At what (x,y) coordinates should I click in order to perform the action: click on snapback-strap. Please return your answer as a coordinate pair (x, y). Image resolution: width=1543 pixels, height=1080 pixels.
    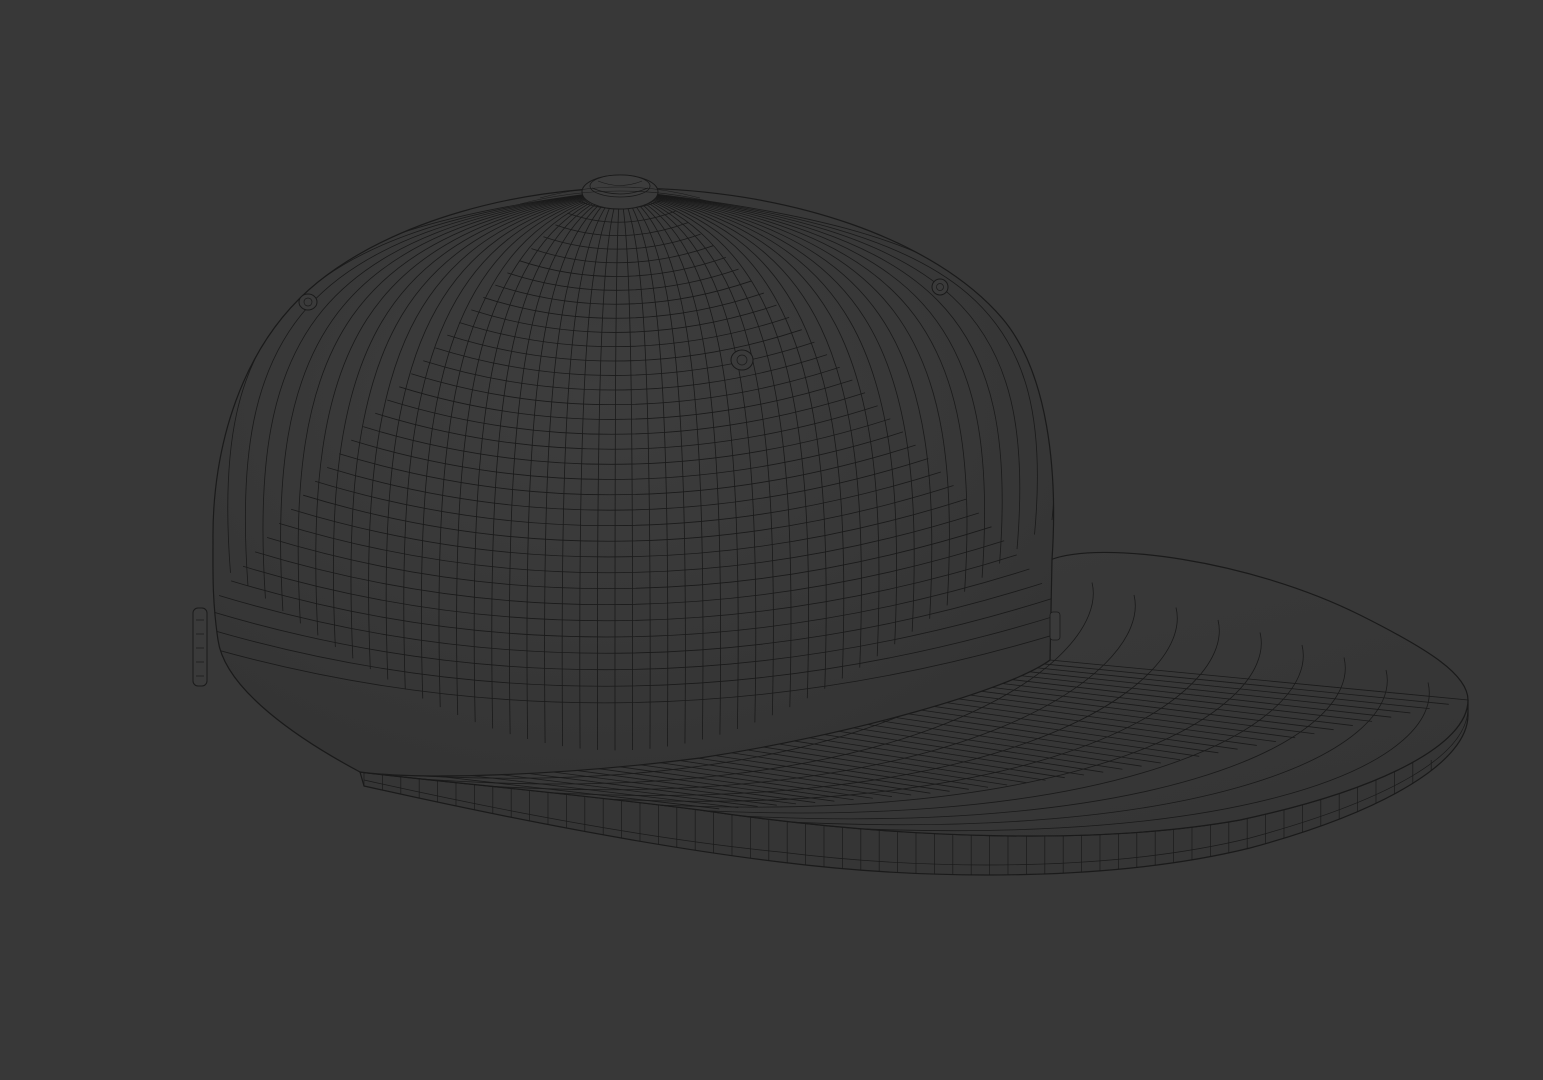
    Looking at the image, I should click on (200, 647).